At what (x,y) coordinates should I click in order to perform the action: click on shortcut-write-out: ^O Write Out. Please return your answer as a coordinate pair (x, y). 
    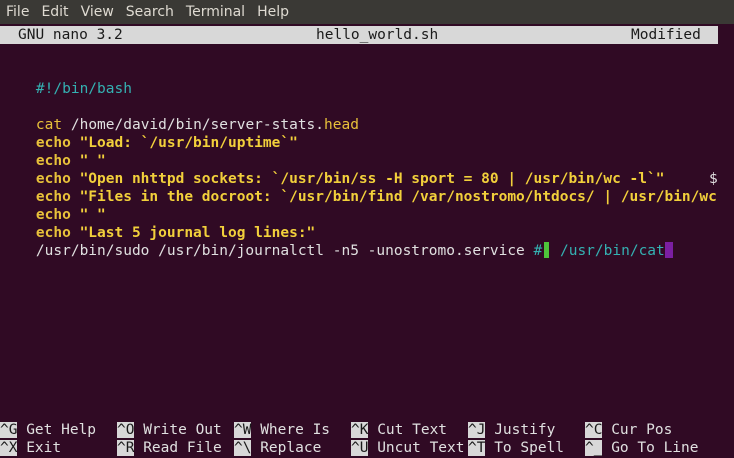
    Looking at the image, I should click on (169, 430).